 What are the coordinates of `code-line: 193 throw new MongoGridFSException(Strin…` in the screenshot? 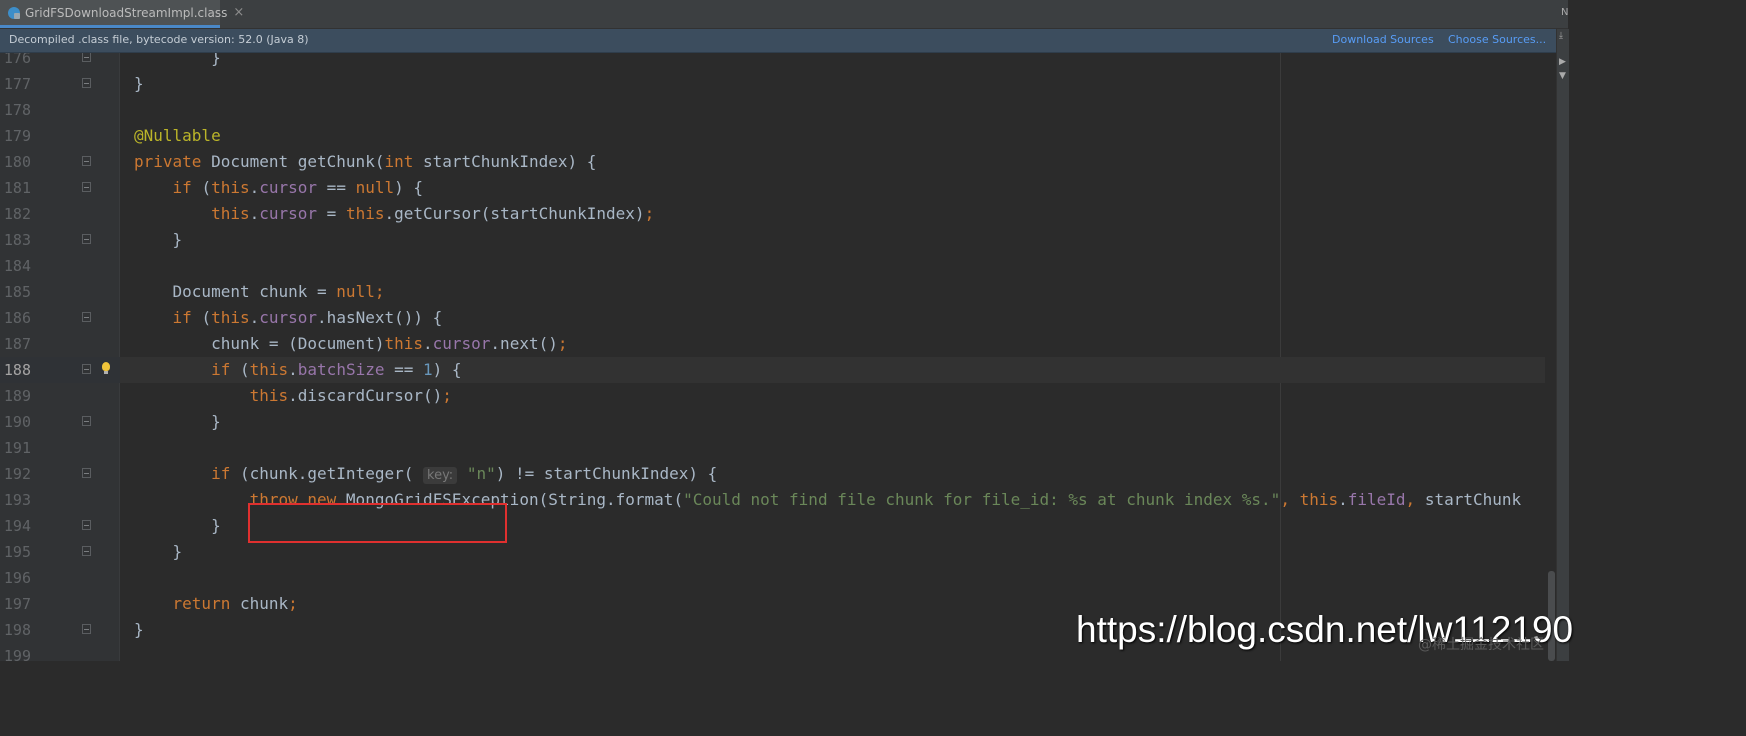 It's located at (778, 500).